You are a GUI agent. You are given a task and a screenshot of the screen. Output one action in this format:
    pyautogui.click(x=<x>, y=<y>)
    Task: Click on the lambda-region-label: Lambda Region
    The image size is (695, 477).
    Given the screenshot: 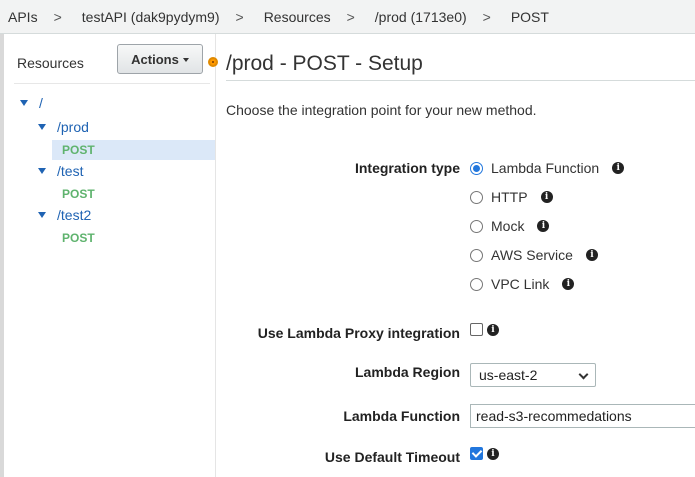 What is the action you would take?
    pyautogui.click(x=407, y=372)
    